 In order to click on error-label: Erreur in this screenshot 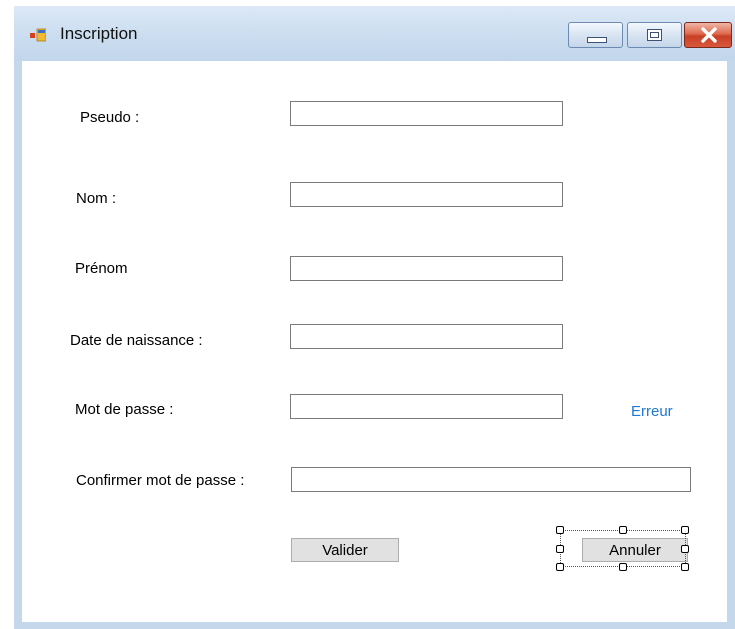, I will do `click(652, 411)`.